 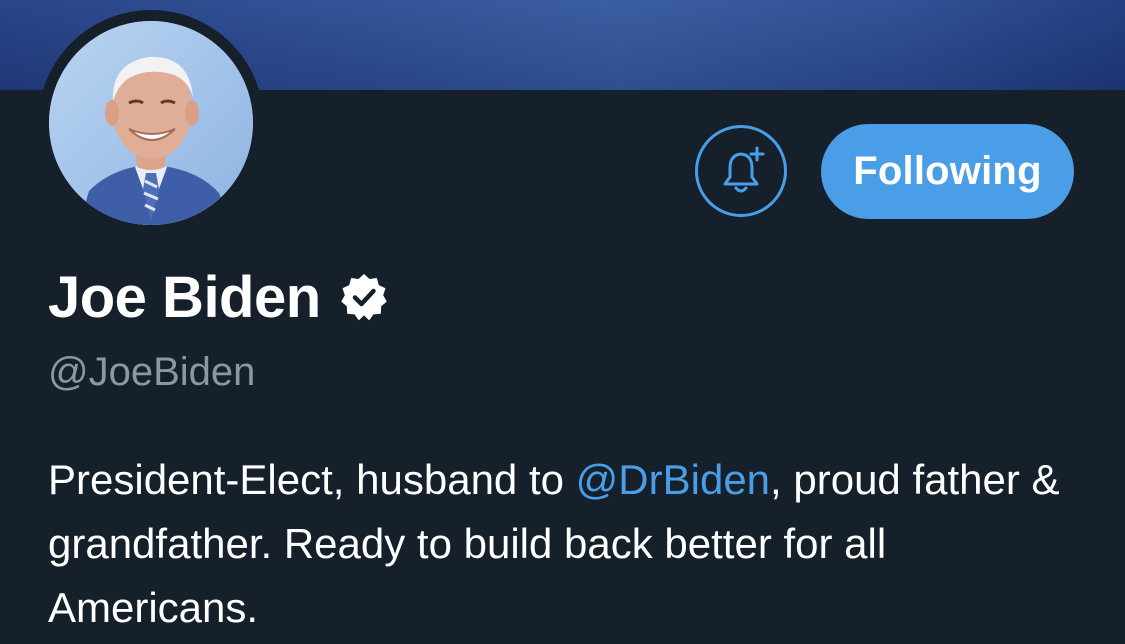 What do you see at coordinates (312, 479) in the screenshot?
I see `bio-text-start: President-Elect, husband to` at bounding box center [312, 479].